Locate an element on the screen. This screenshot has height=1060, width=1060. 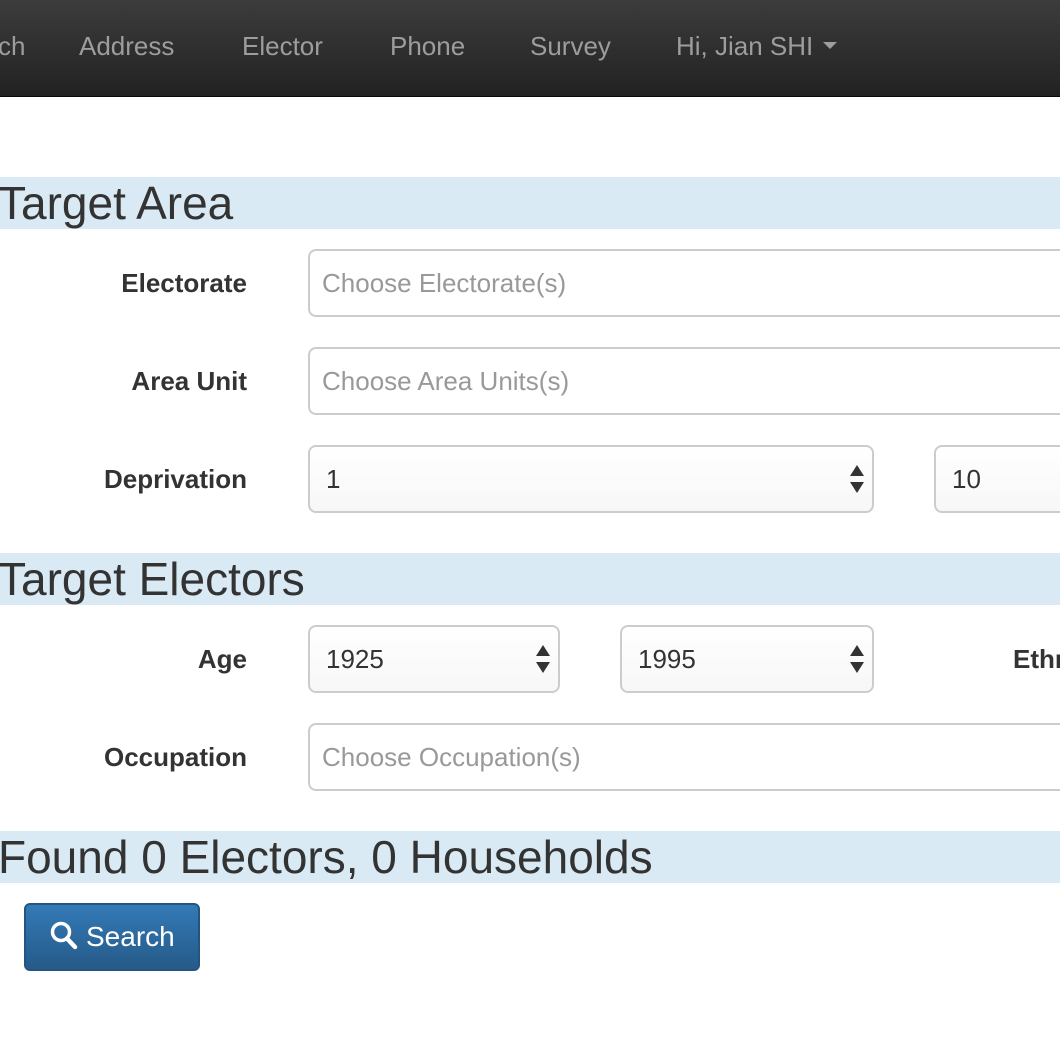
search-button: Search is located at coordinates (112, 937).